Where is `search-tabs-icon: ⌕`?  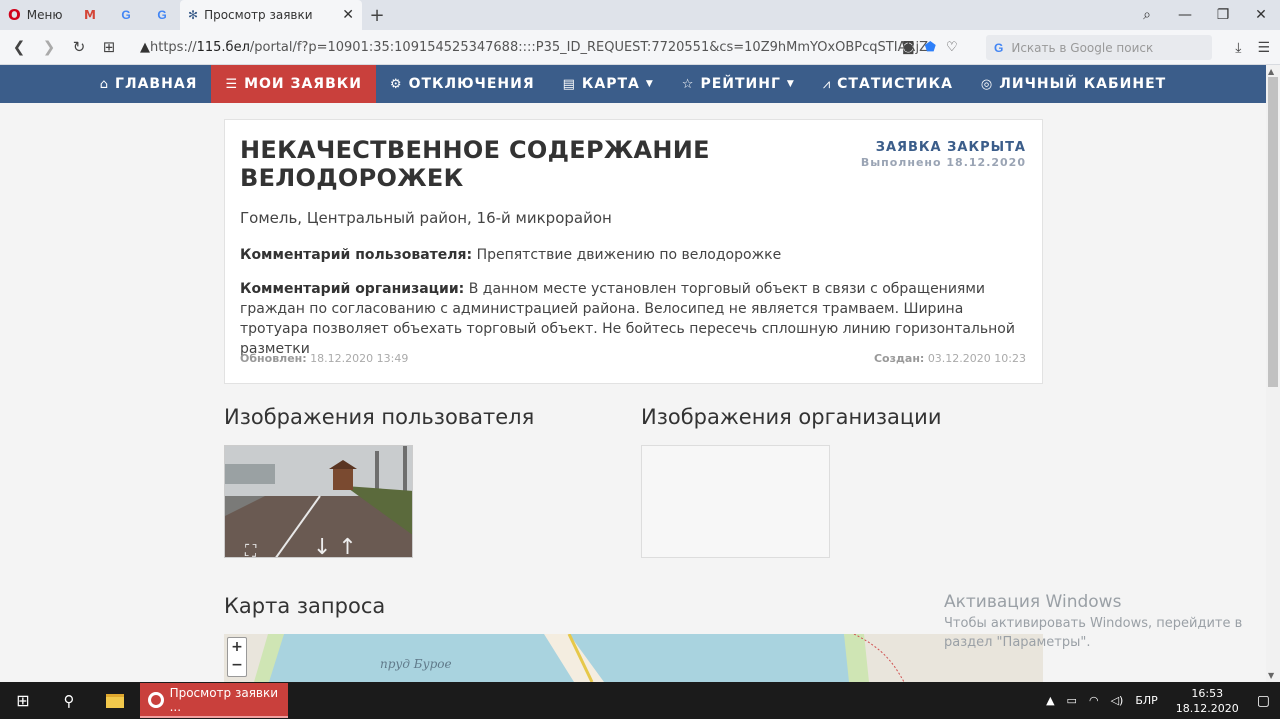 search-tabs-icon: ⌕ is located at coordinates (1147, 15).